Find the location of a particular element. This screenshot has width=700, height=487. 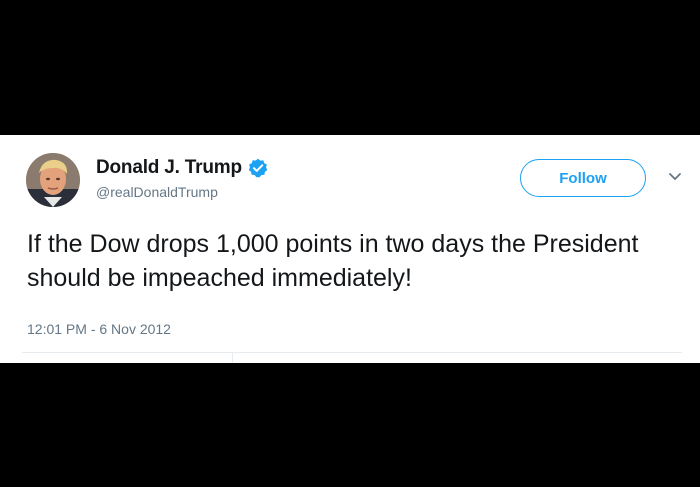

display-name: Donald J. Trump is located at coordinates (169, 168).